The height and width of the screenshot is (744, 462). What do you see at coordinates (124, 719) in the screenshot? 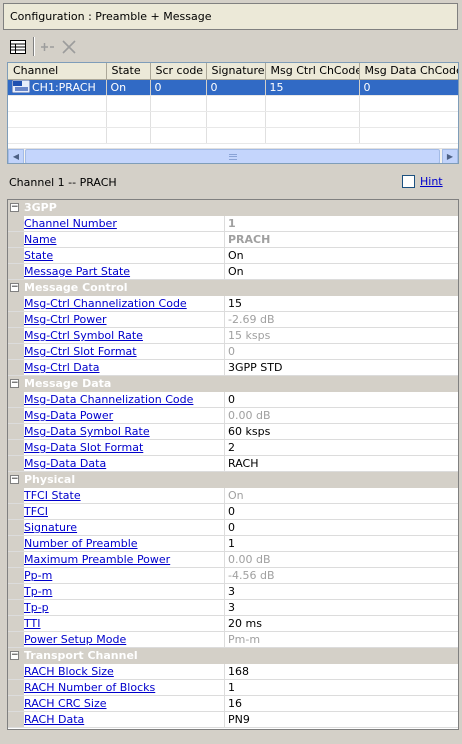
I see `property-name: RACH Data` at bounding box center [124, 719].